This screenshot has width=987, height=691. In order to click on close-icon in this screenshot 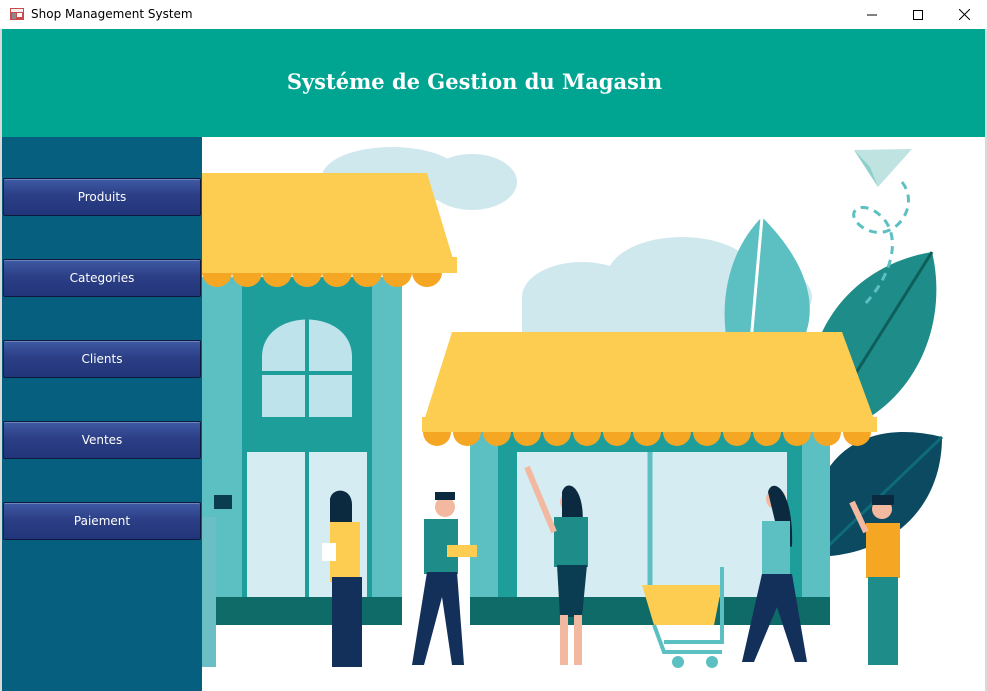, I will do `click(964, 14)`.